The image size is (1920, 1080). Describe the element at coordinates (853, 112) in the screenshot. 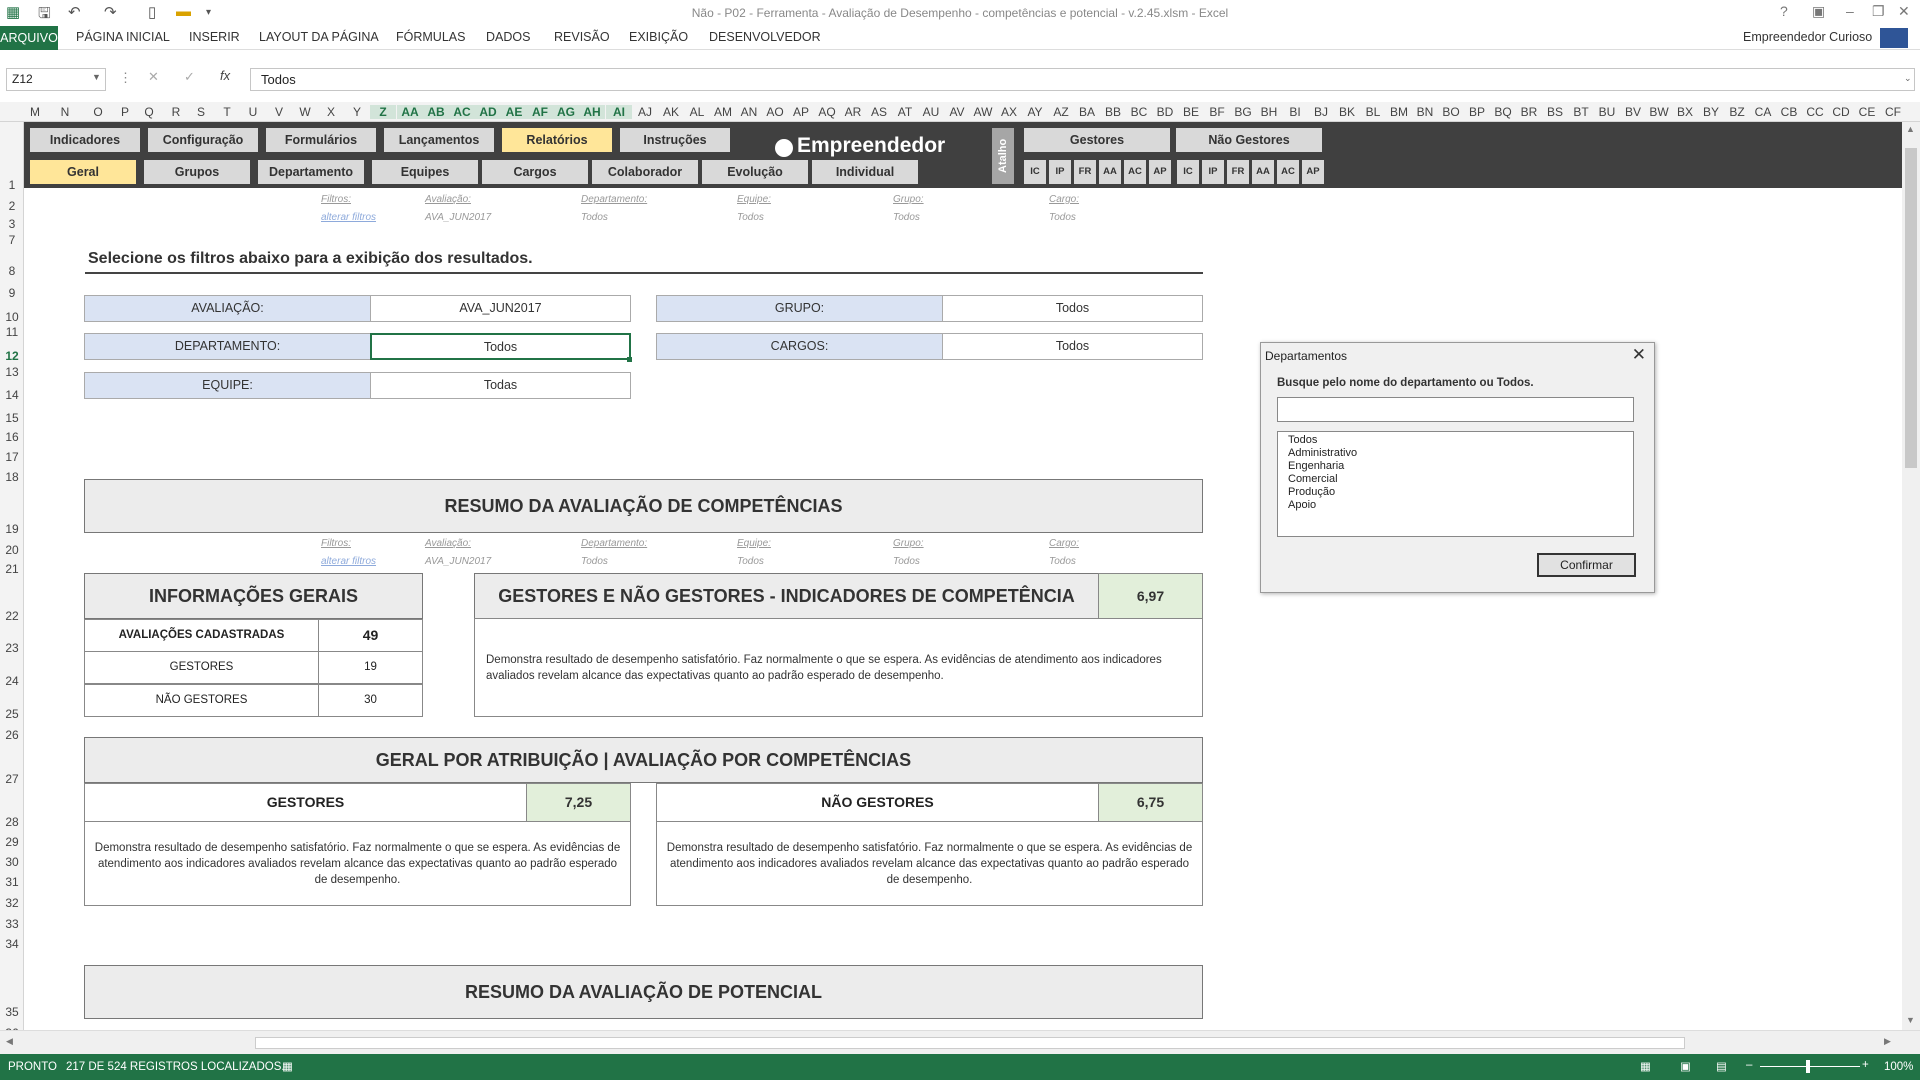

I see `column-header-ar: AR` at that location.